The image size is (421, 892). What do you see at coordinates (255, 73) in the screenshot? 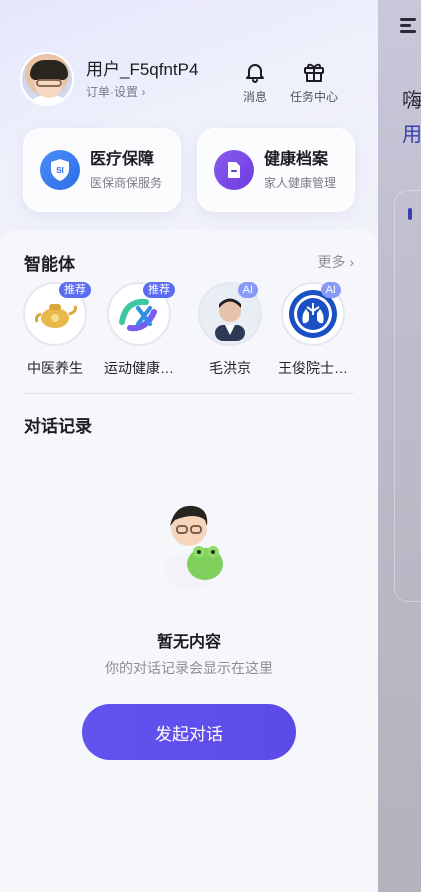
I see `bell-icon` at bounding box center [255, 73].